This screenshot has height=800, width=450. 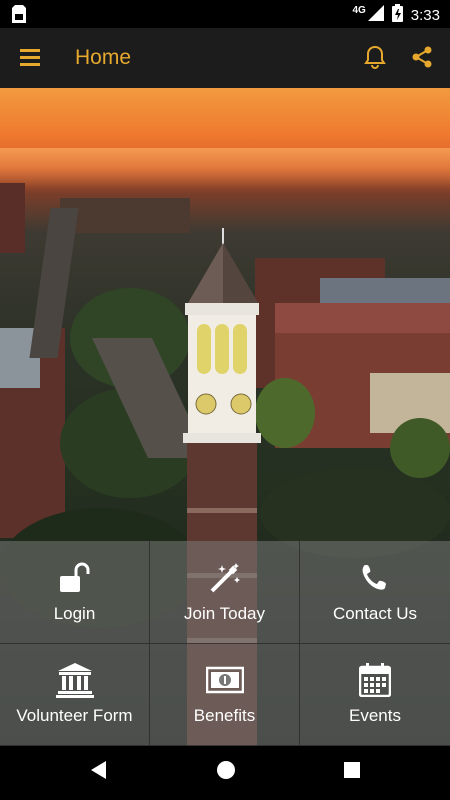 I want to click on hamburger-menu-icon, so click(x=31, y=58).